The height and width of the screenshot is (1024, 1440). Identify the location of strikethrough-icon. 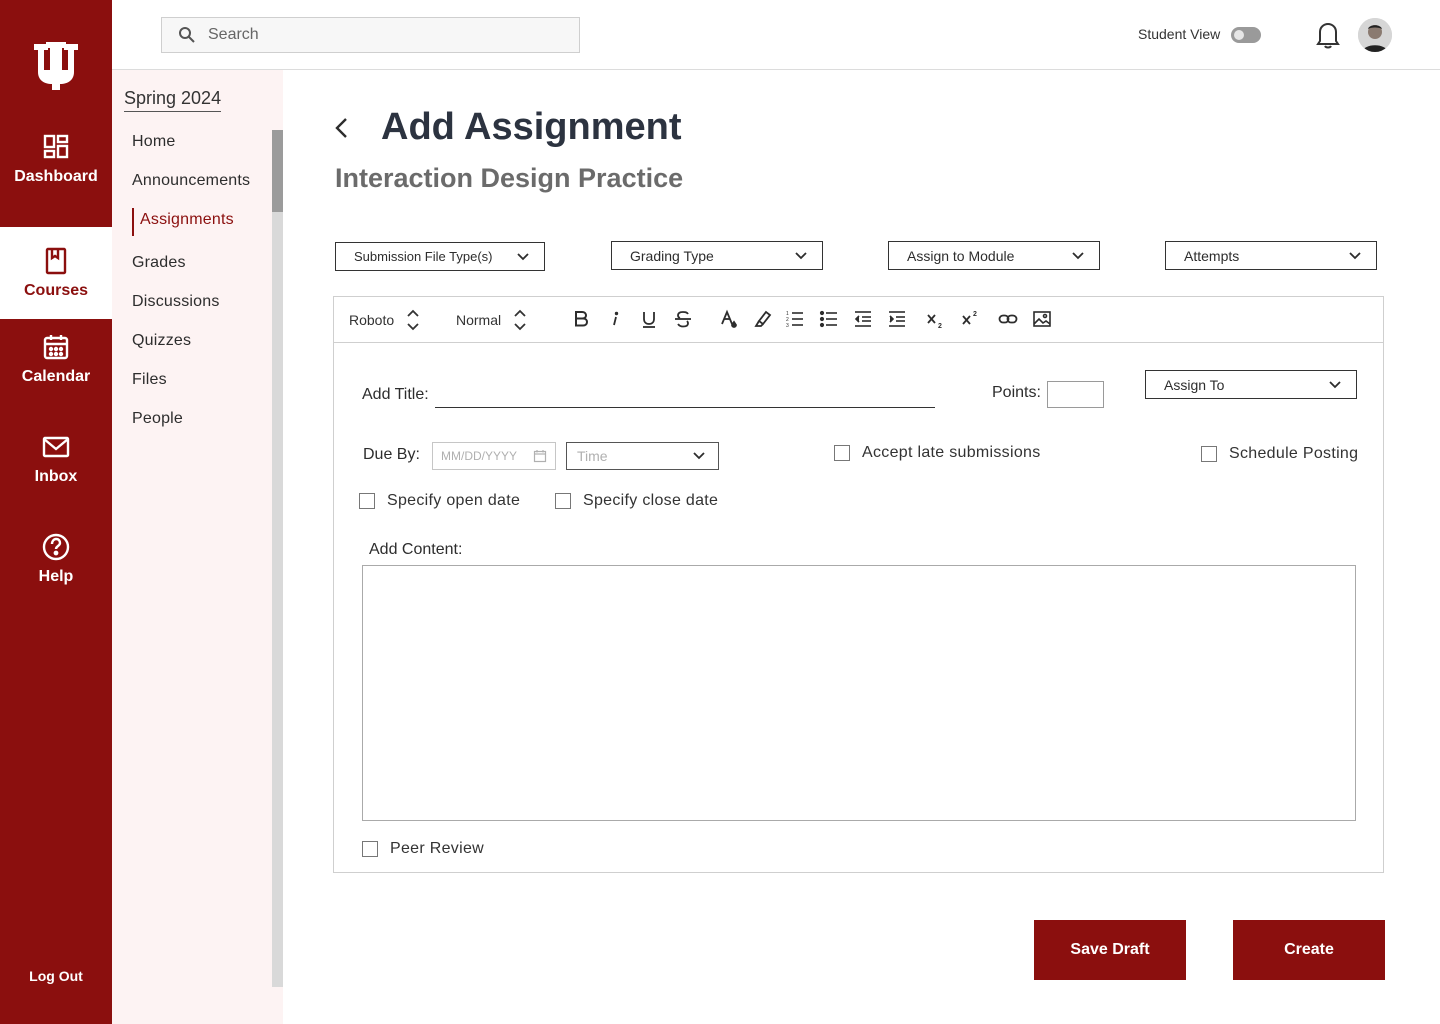
(683, 319).